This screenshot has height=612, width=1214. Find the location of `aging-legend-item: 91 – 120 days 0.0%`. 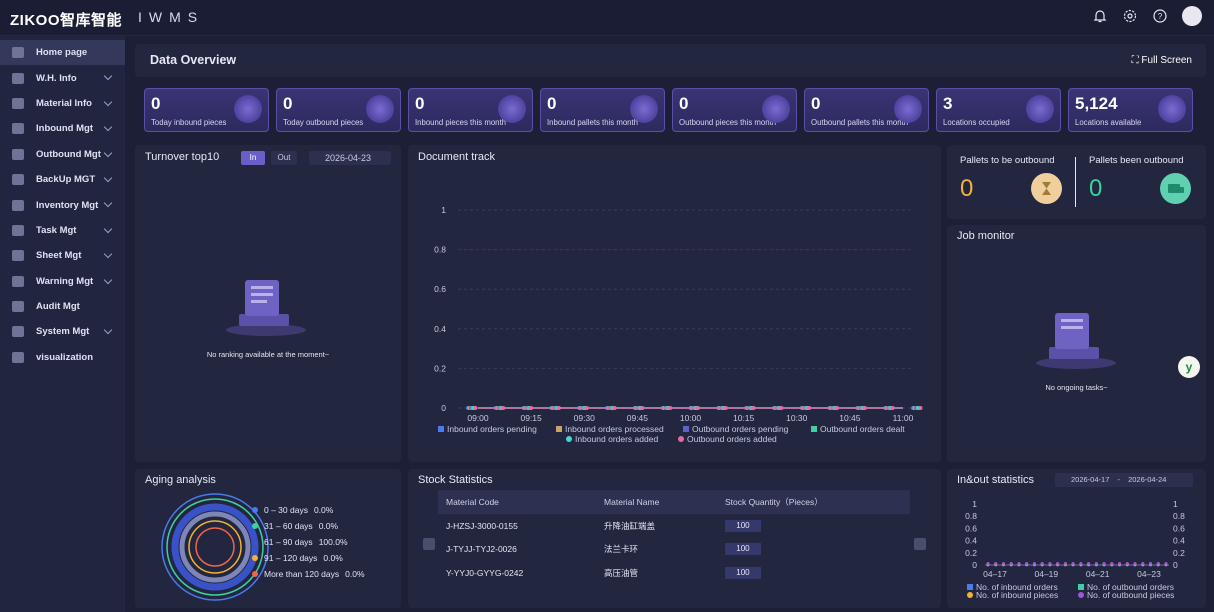

aging-legend-item: 91 – 120 days 0.0% is located at coordinates (297, 558).